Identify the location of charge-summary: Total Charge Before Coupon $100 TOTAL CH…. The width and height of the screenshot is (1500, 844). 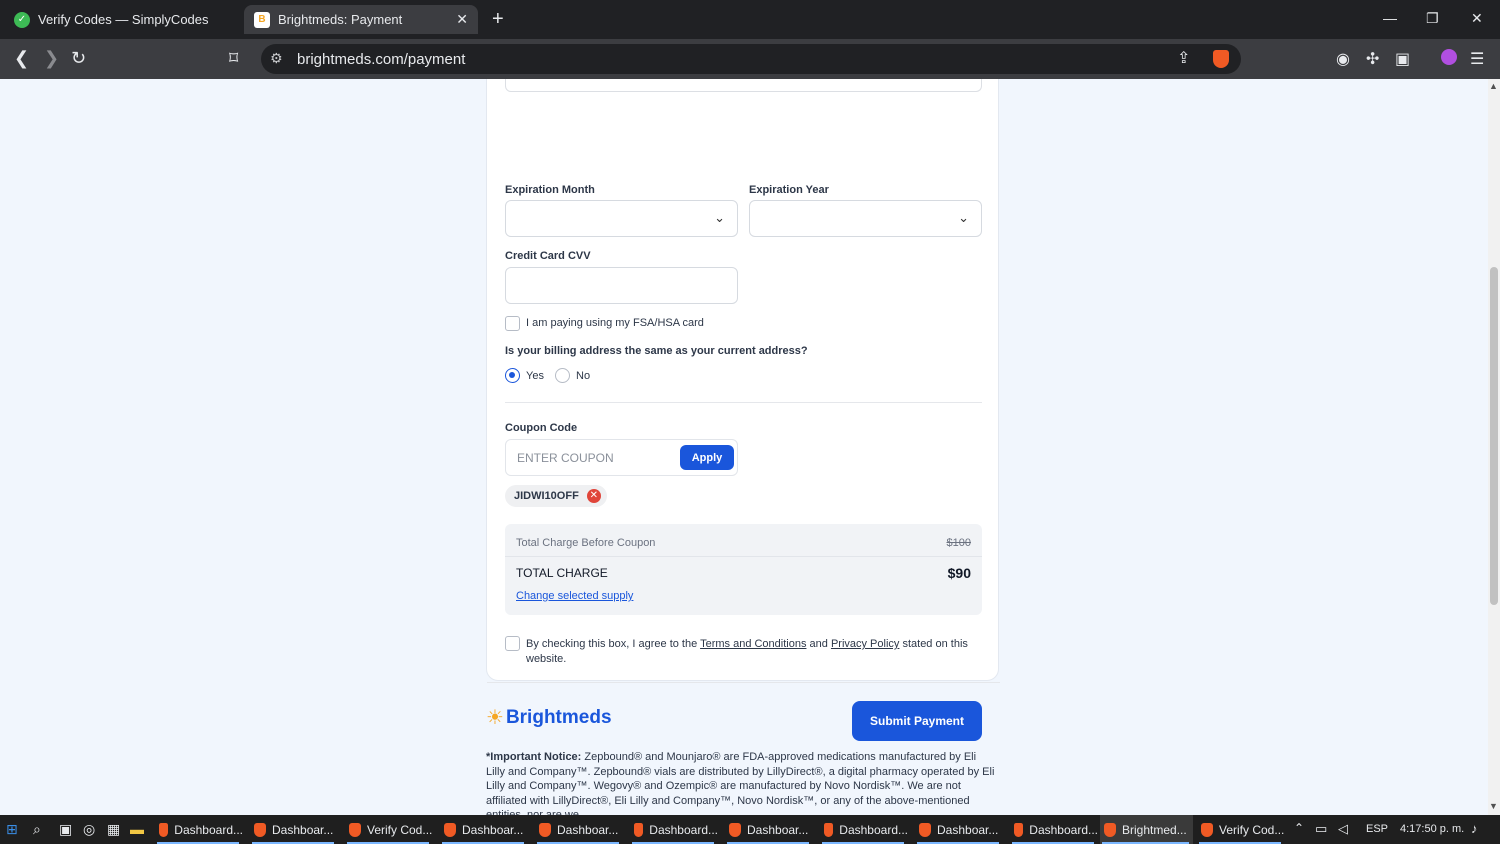
(743, 569).